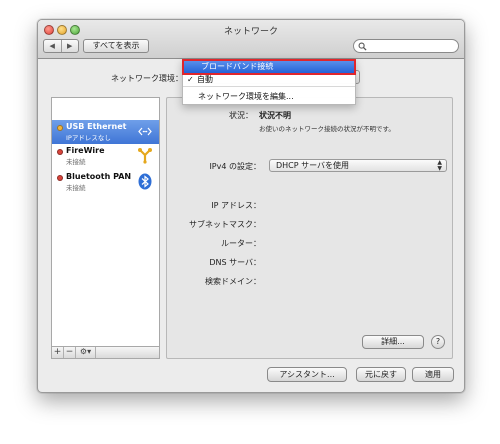 The height and width of the screenshot is (444, 500). What do you see at coordinates (250, 32) in the screenshot?
I see `window-title: ネットワーク` at bounding box center [250, 32].